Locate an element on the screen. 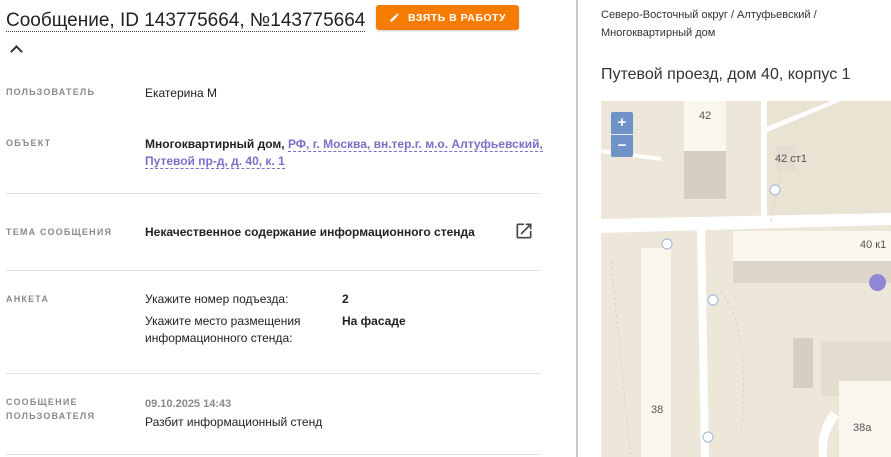 This screenshot has width=891, height=457. user-value: Екатерина М is located at coordinates (181, 93).